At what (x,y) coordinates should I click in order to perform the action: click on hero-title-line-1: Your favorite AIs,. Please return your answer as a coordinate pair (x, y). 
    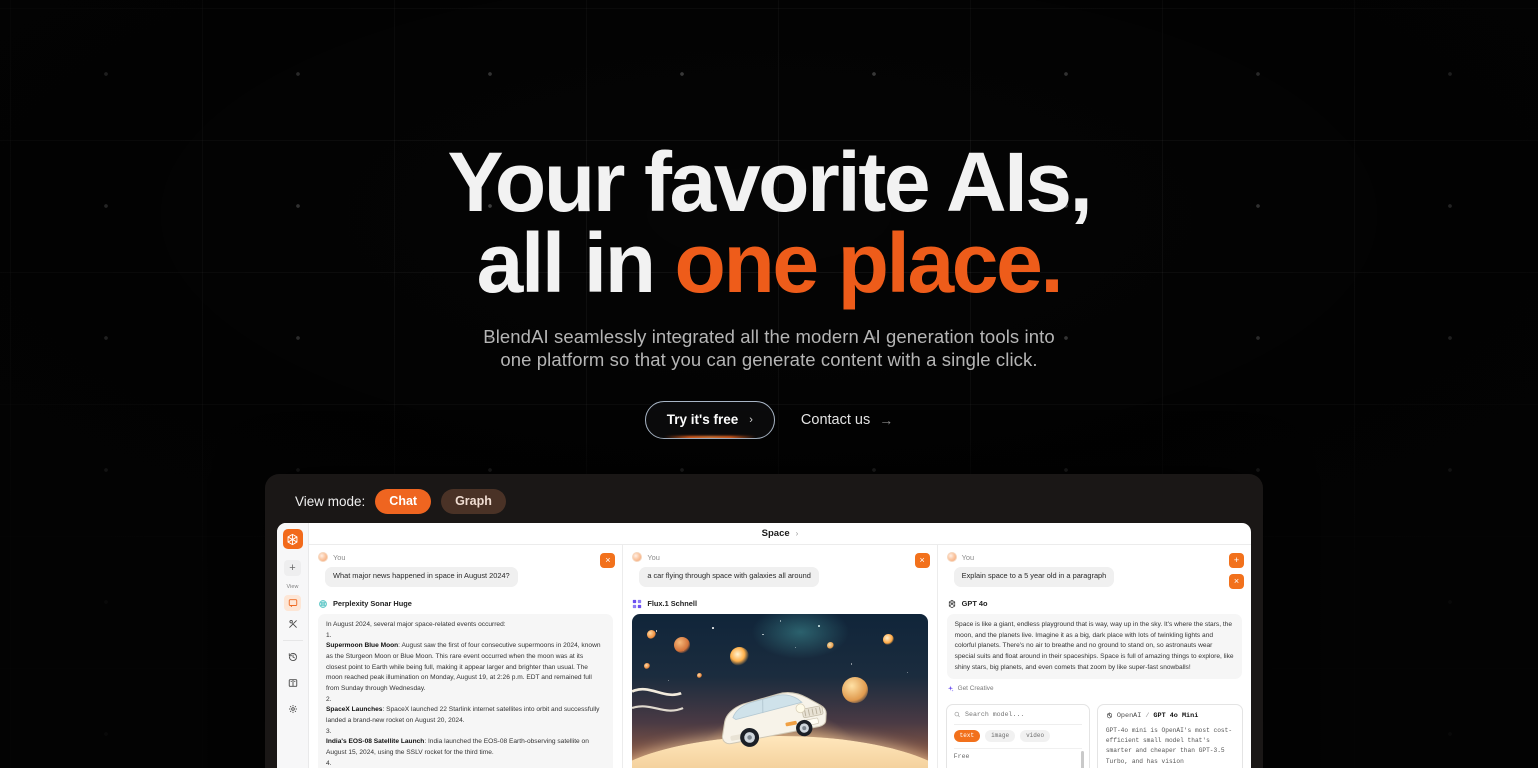
    Looking at the image, I should click on (770, 182).